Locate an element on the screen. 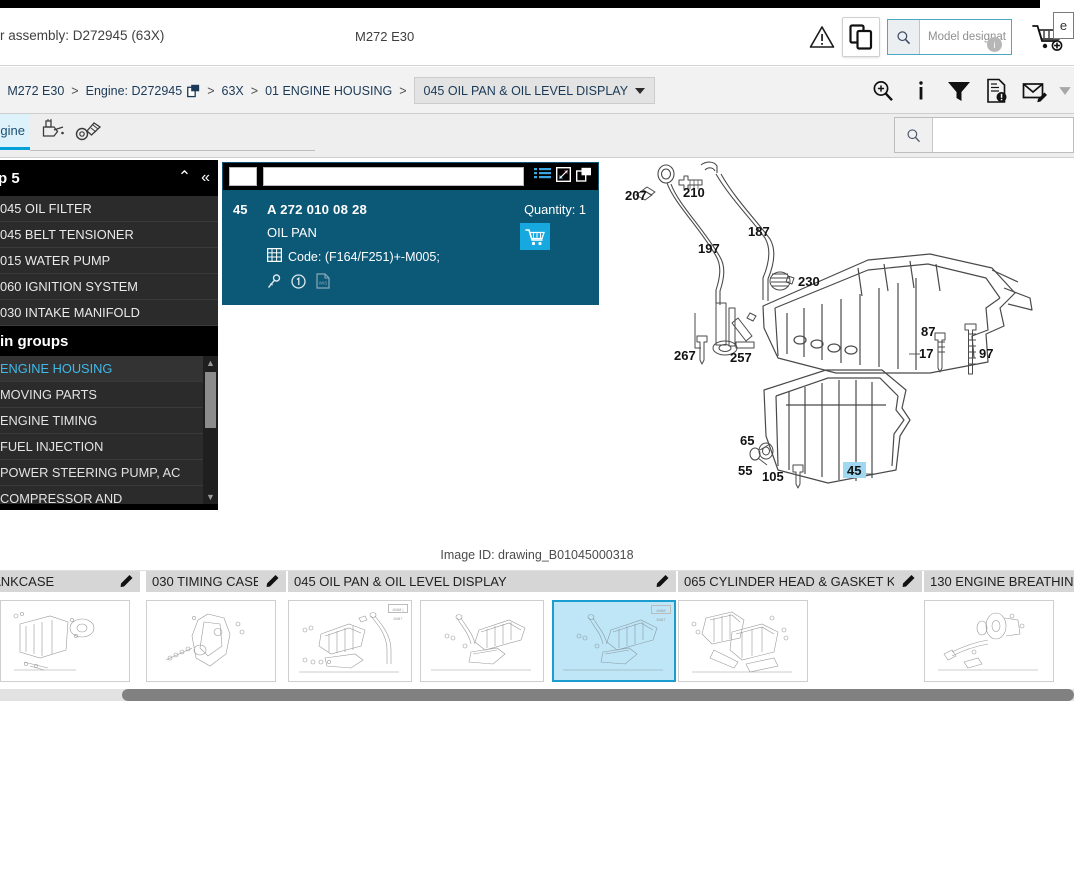 The width and height of the screenshot is (1074, 881). warning-triangle-icon is located at coordinates (822, 37).